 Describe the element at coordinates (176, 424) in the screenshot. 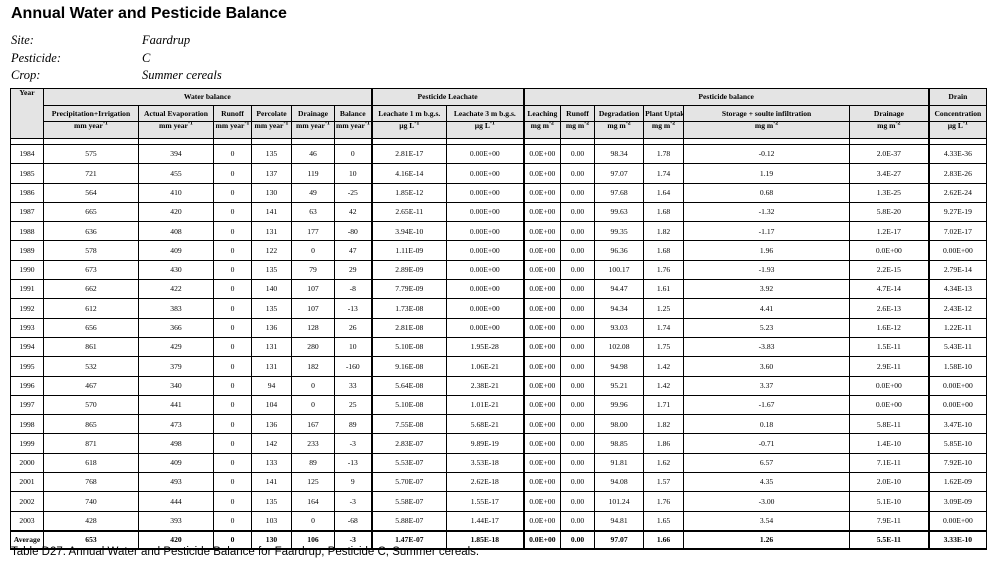

I see `table-cell: 473` at that location.